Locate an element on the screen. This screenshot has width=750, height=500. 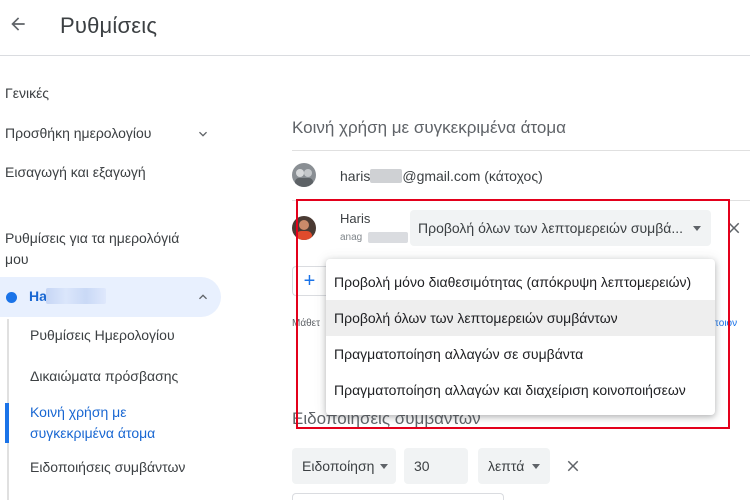
arrow-back-icon is located at coordinates (18, 24).